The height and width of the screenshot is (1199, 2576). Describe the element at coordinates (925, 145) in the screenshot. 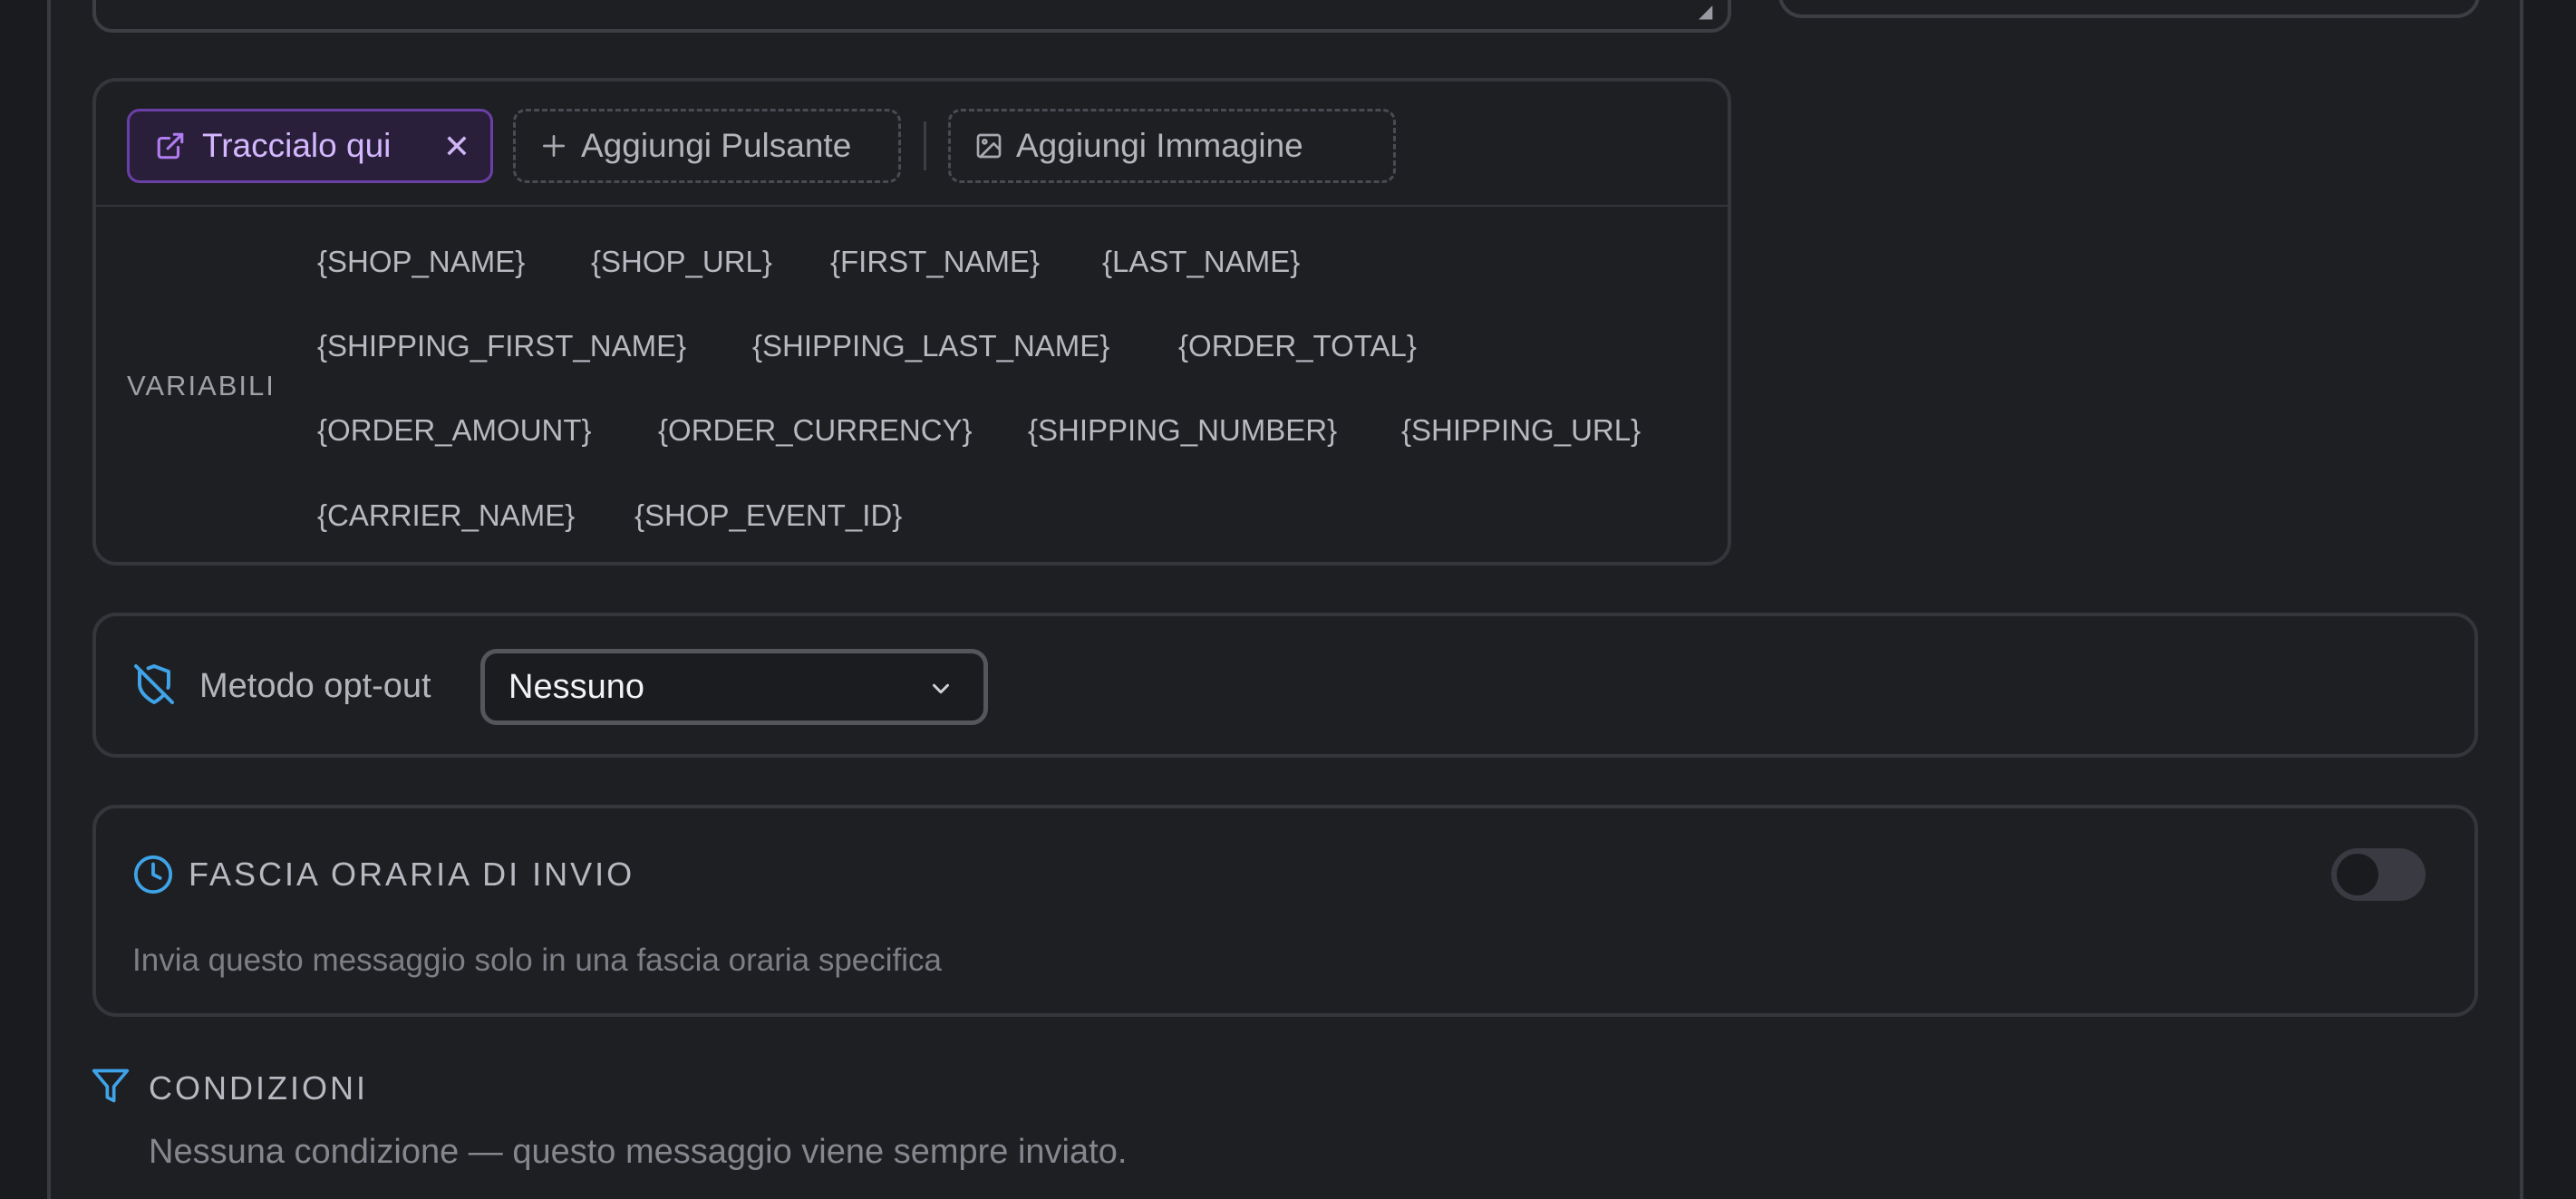

I see `toolbar-divider` at that location.